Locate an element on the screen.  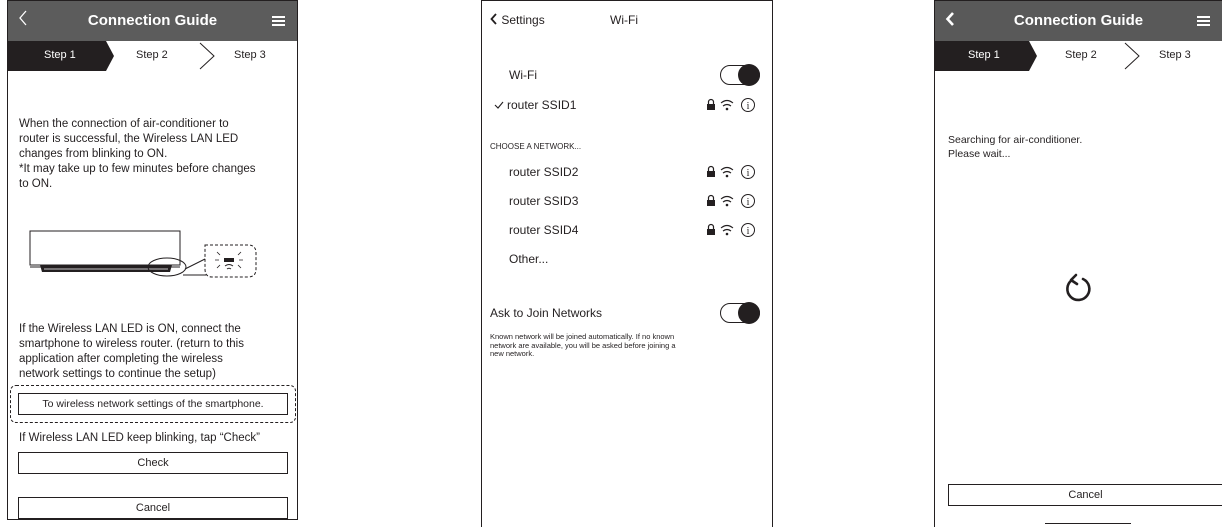
back-label: Settings is located at coordinates (523, 20).